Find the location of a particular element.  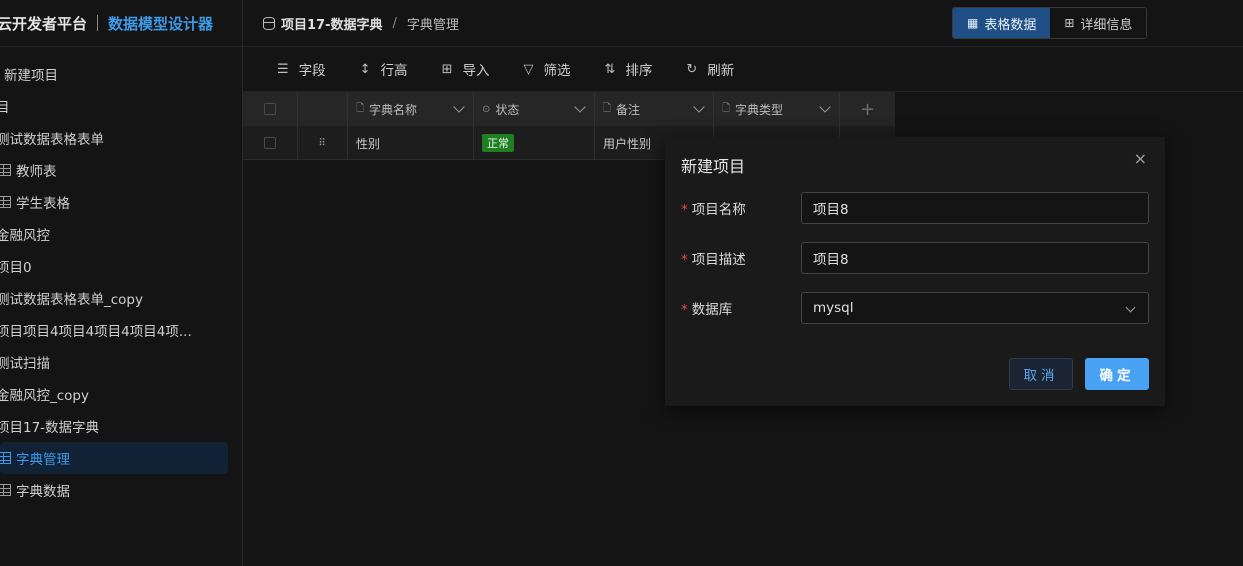

list-icon: ☰ is located at coordinates (283, 69).